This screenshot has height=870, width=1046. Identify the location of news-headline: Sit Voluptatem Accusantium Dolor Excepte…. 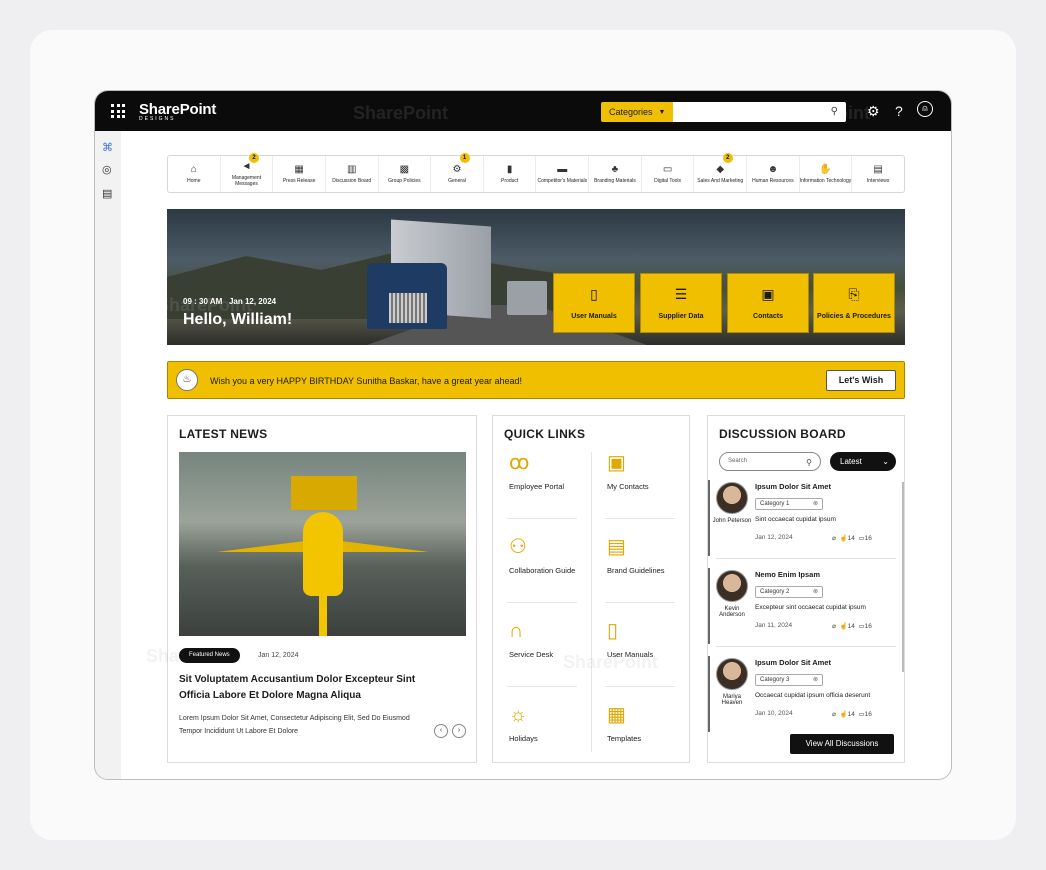
(309, 688).